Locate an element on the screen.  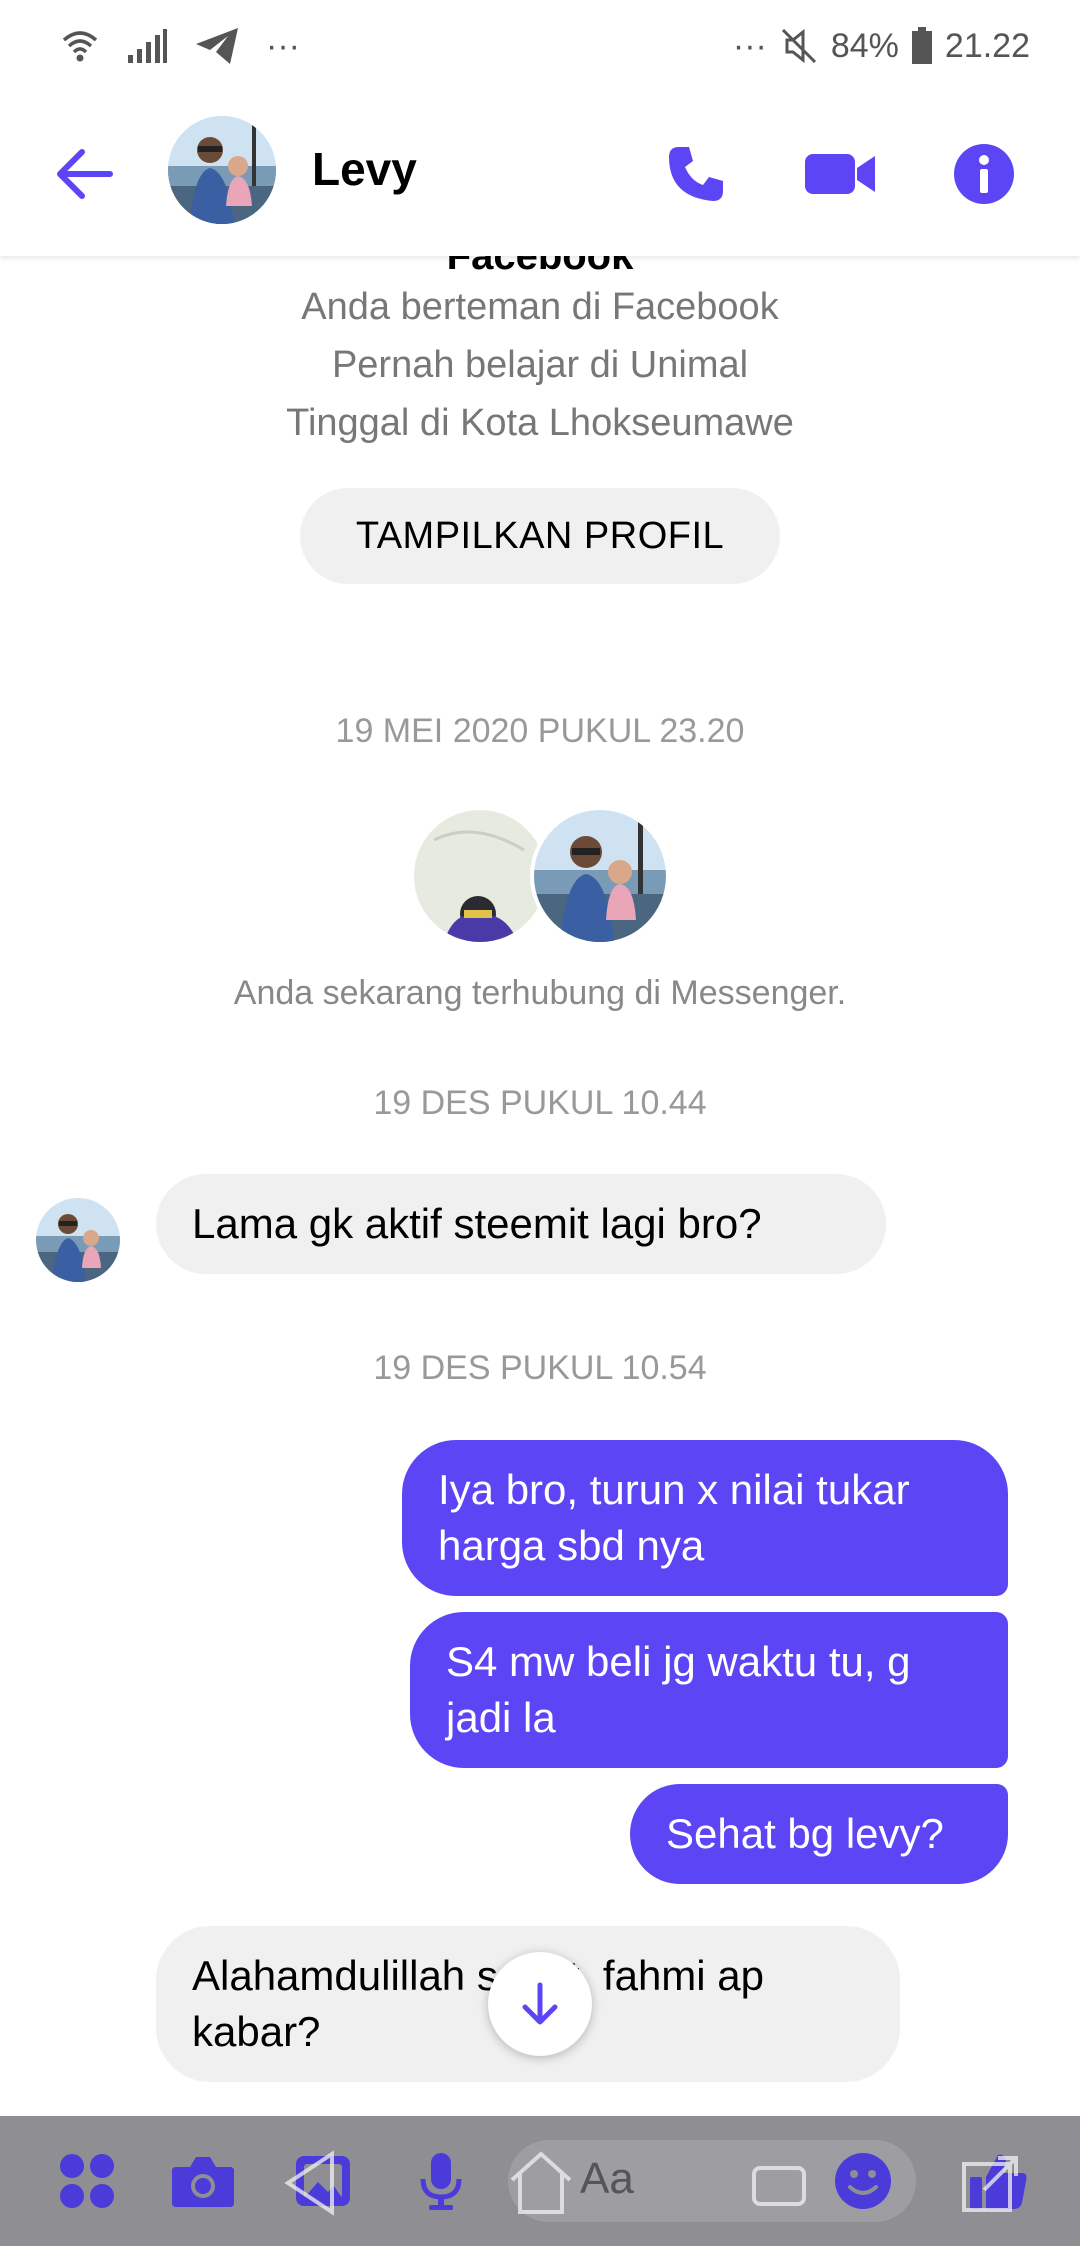
camera-button is located at coordinates (203, 2181).